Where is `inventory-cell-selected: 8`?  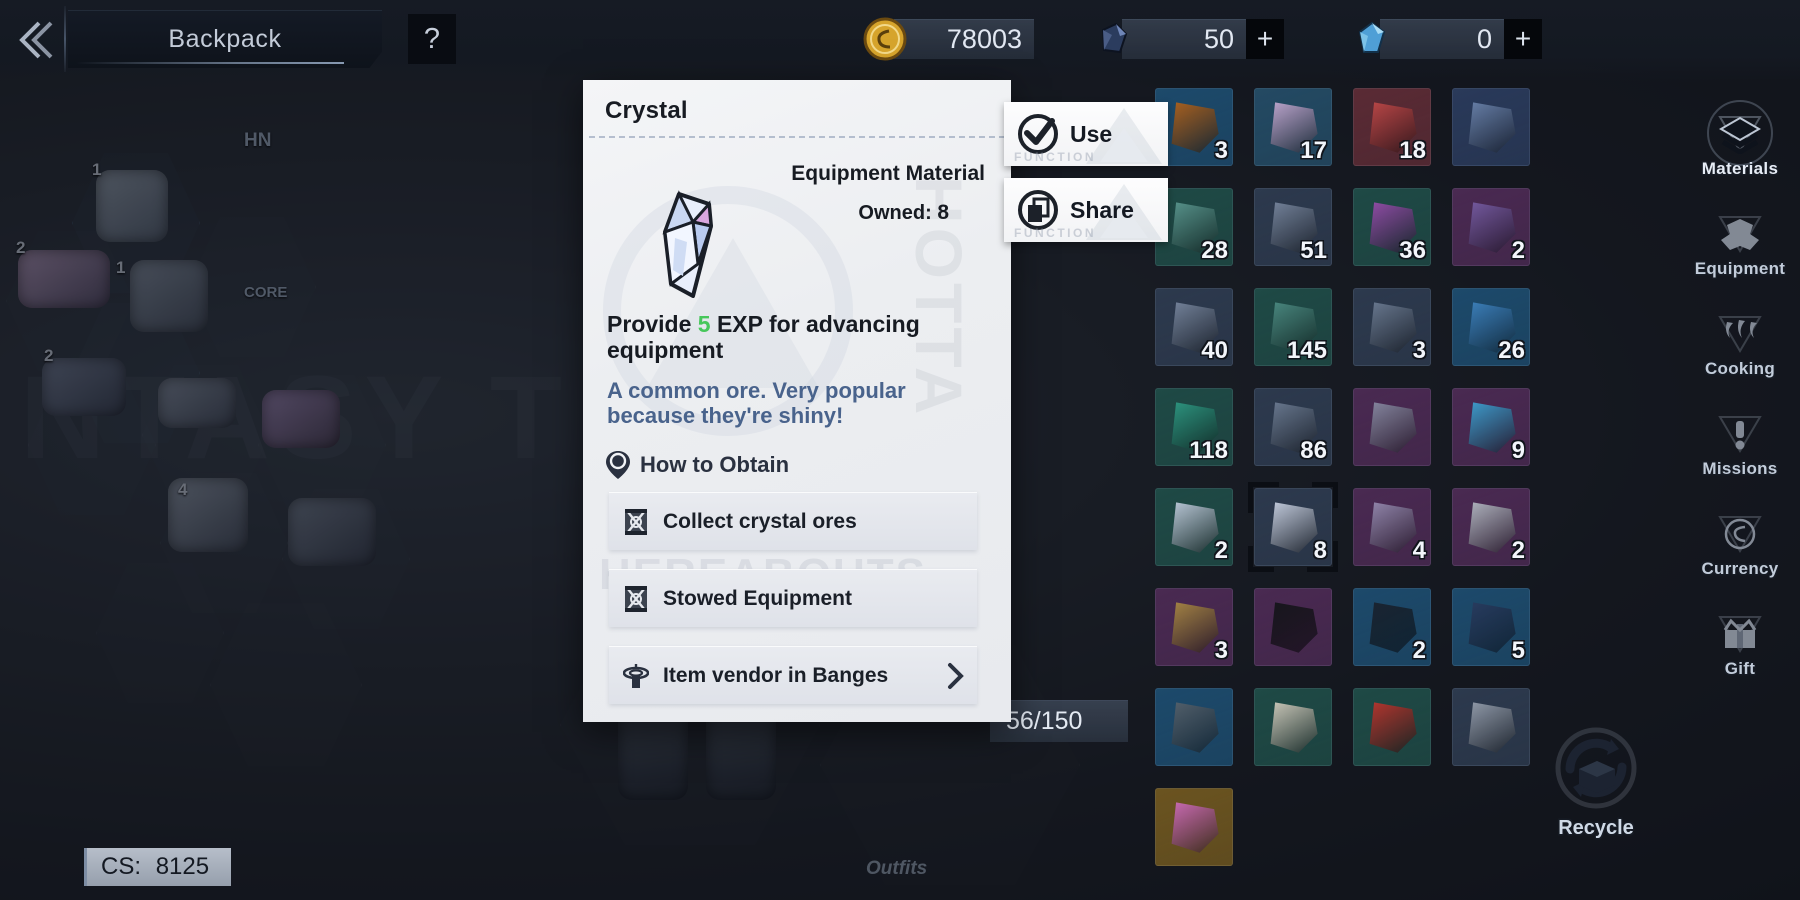 inventory-cell-selected: 8 is located at coordinates (1293, 527).